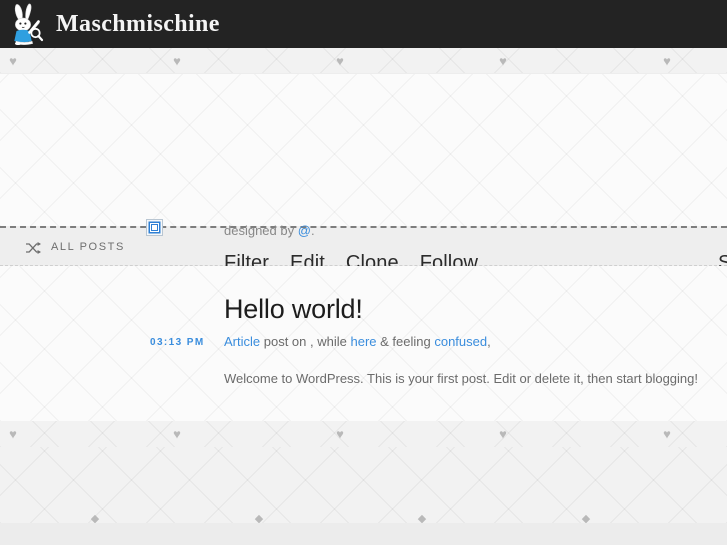 The height and width of the screenshot is (545, 727). Describe the element at coordinates (304, 230) in the screenshot. I see `designer-link: @` at that location.